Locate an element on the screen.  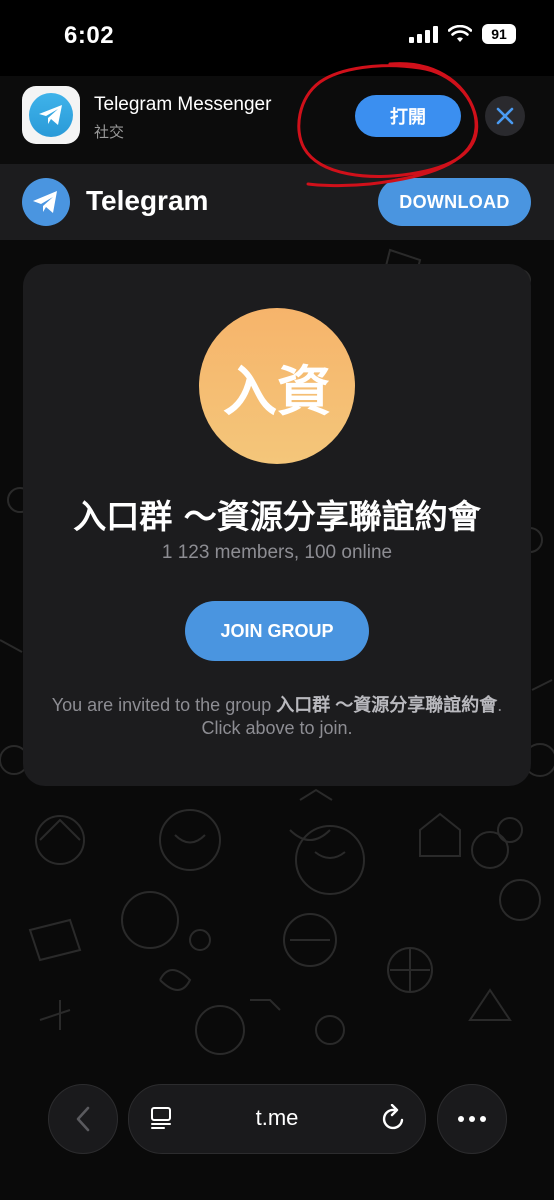
member-count: 1 123 members, 100 online is located at coordinates (277, 552).